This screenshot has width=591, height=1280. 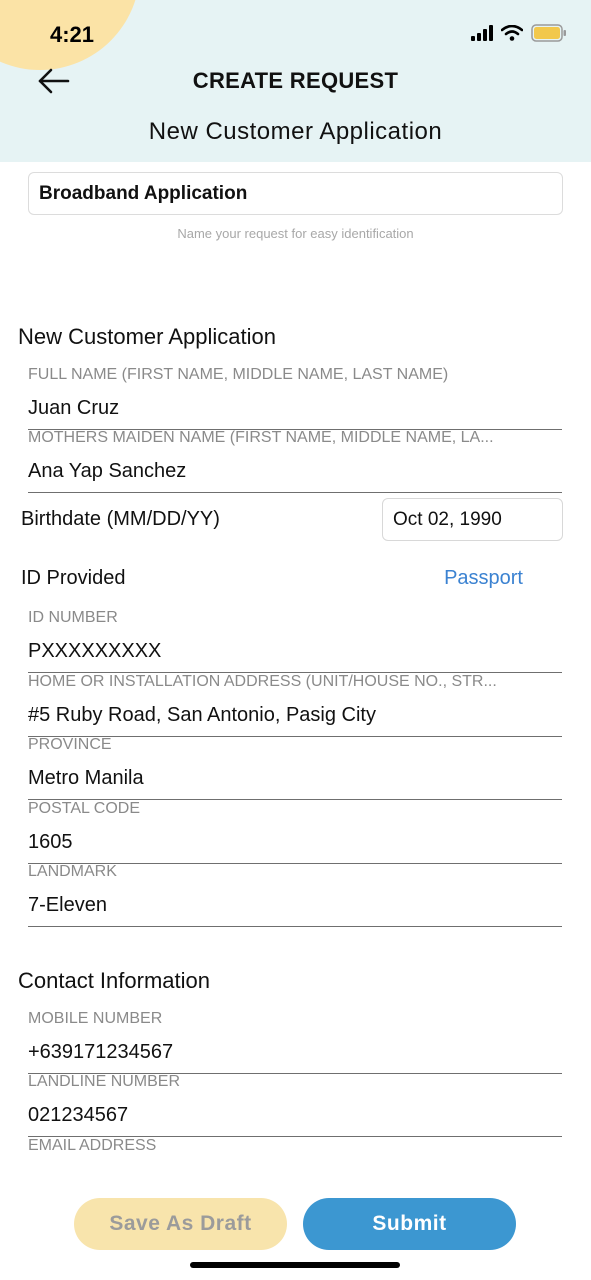 What do you see at coordinates (50, 842) in the screenshot?
I see `field-value: 1605` at bounding box center [50, 842].